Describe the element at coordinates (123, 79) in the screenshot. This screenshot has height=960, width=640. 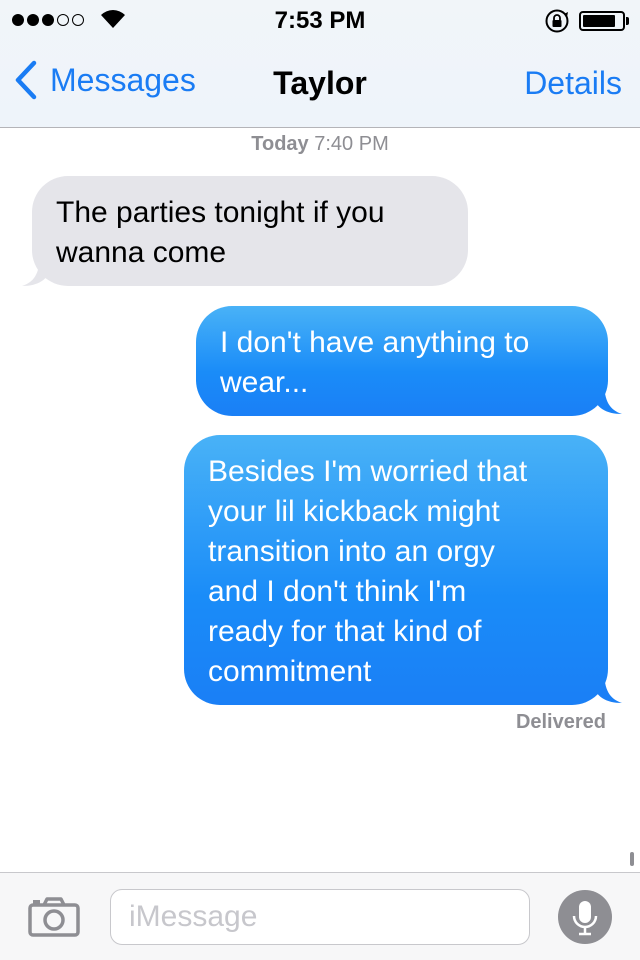
I see `back-label: Messages` at that location.